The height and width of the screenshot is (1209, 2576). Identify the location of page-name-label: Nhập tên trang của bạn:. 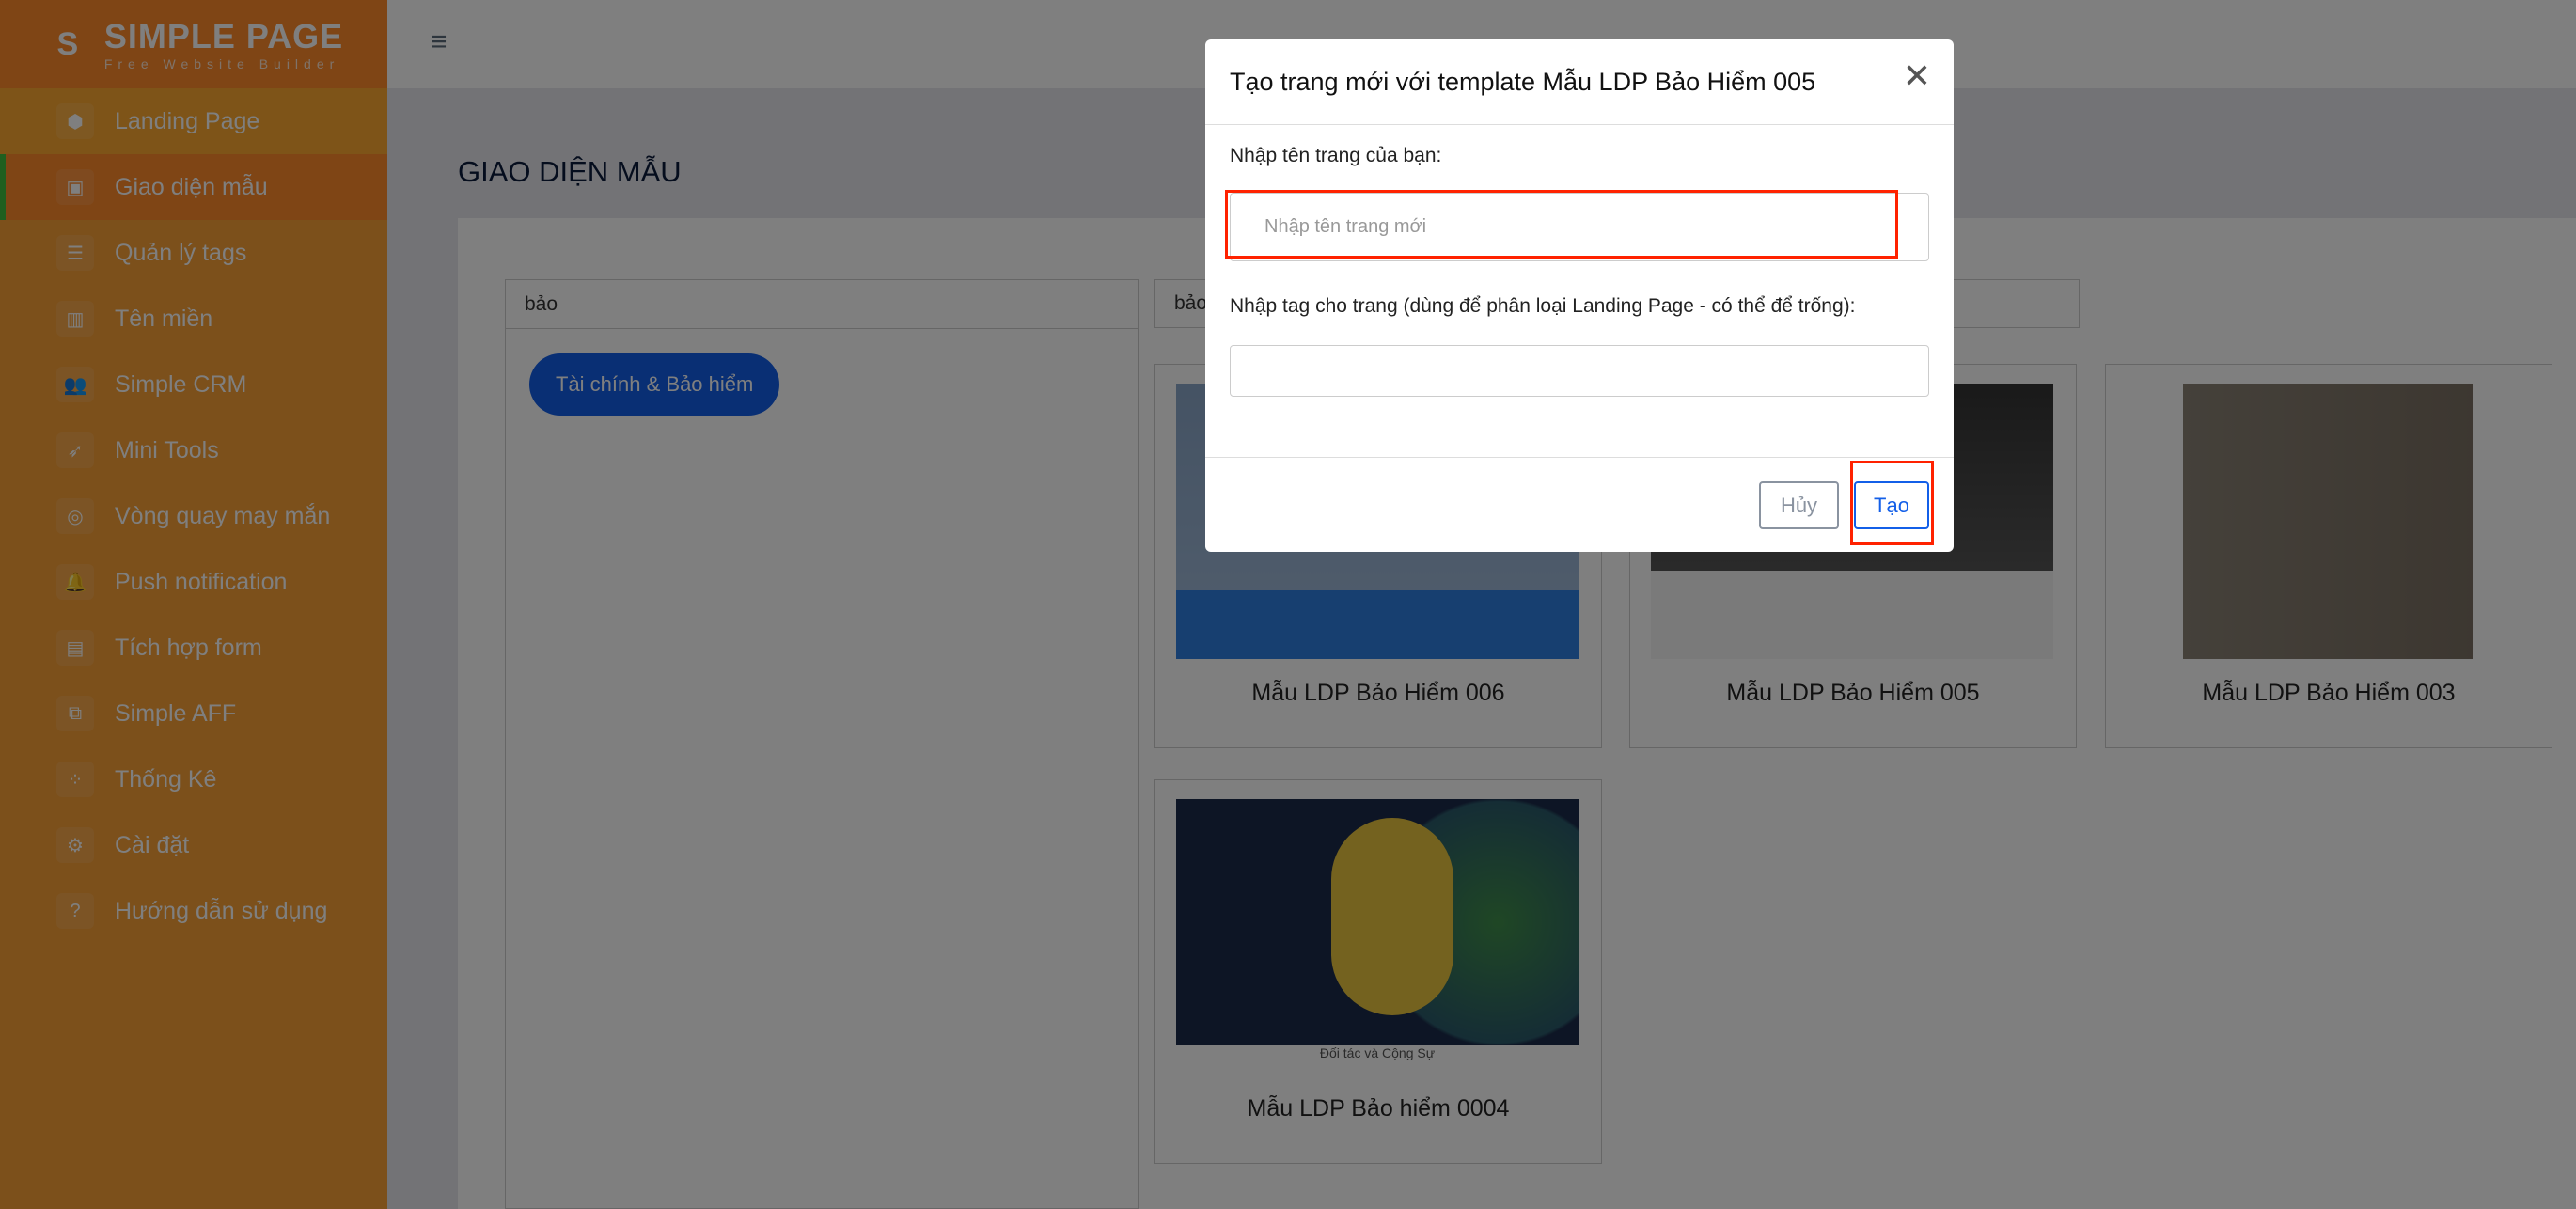
(1336, 155).